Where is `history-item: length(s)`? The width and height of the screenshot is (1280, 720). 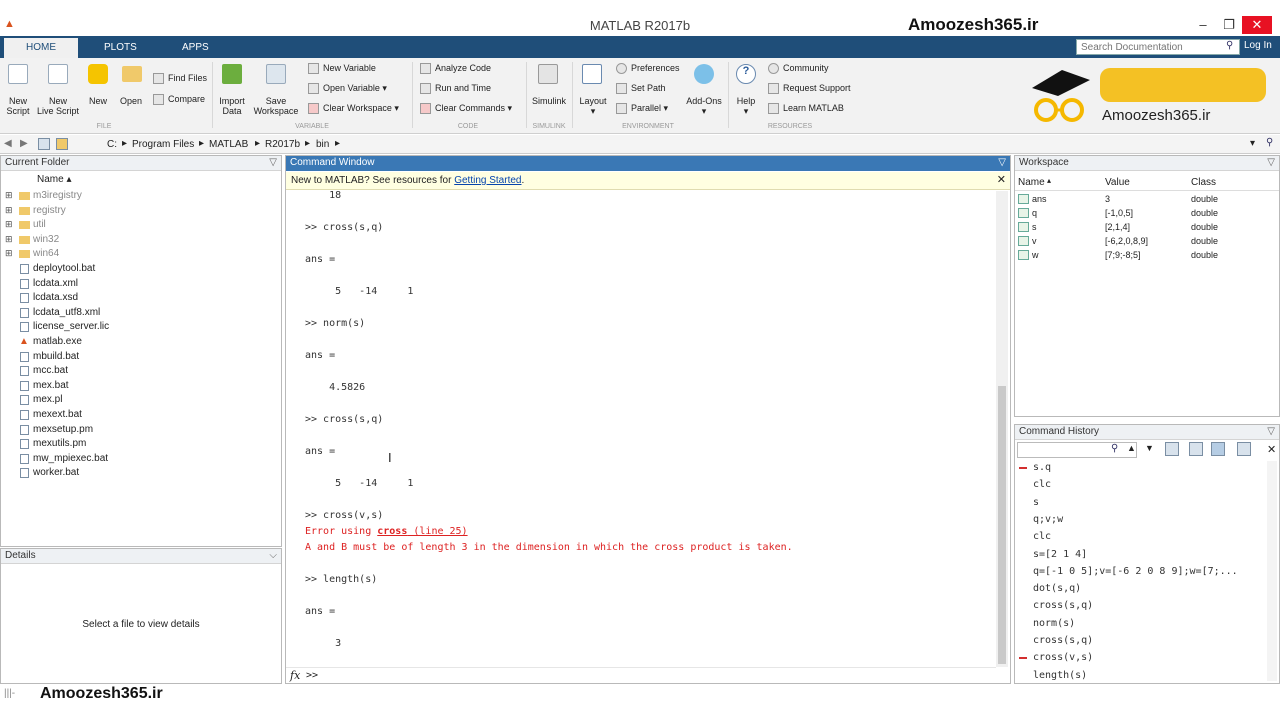
history-item: length(s) is located at coordinates (1060, 675).